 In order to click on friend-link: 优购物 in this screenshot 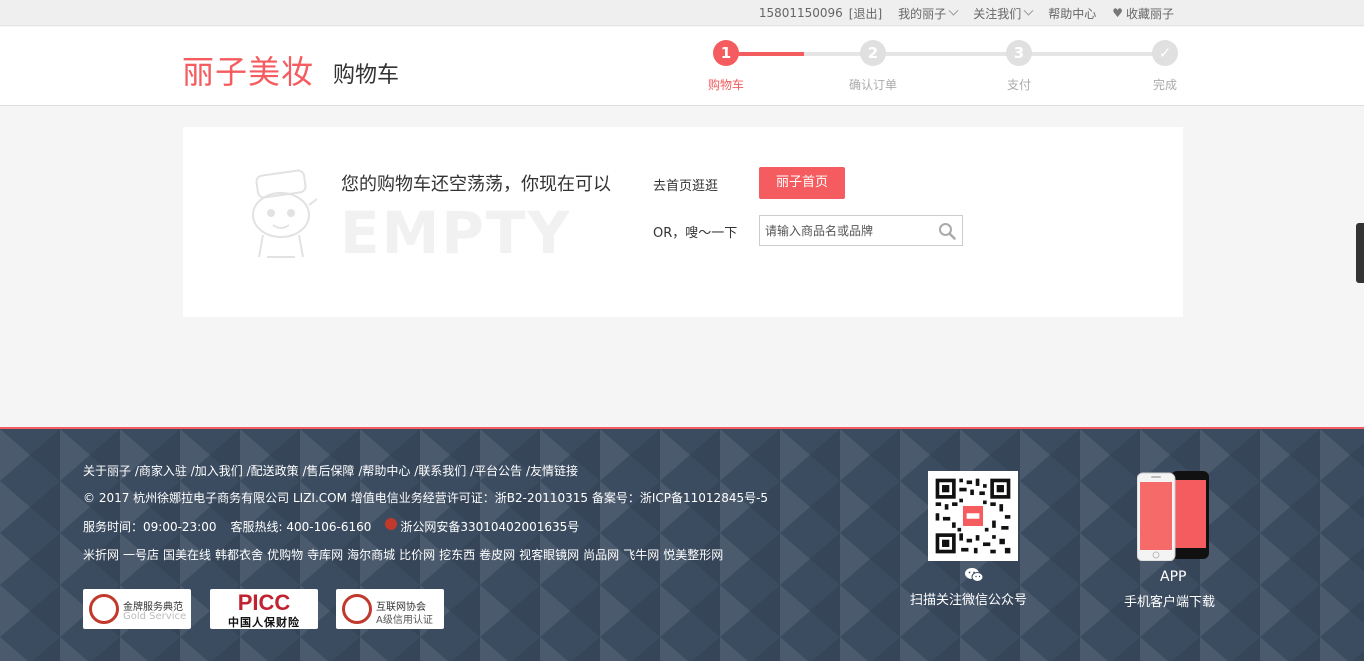, I will do `click(285, 555)`.